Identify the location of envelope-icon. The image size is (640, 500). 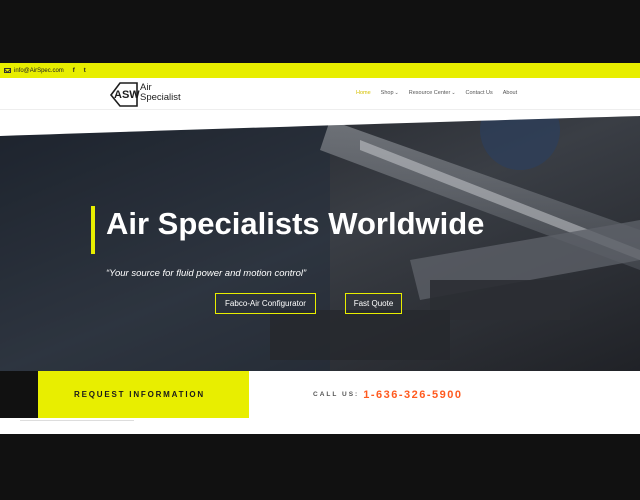
(7, 70).